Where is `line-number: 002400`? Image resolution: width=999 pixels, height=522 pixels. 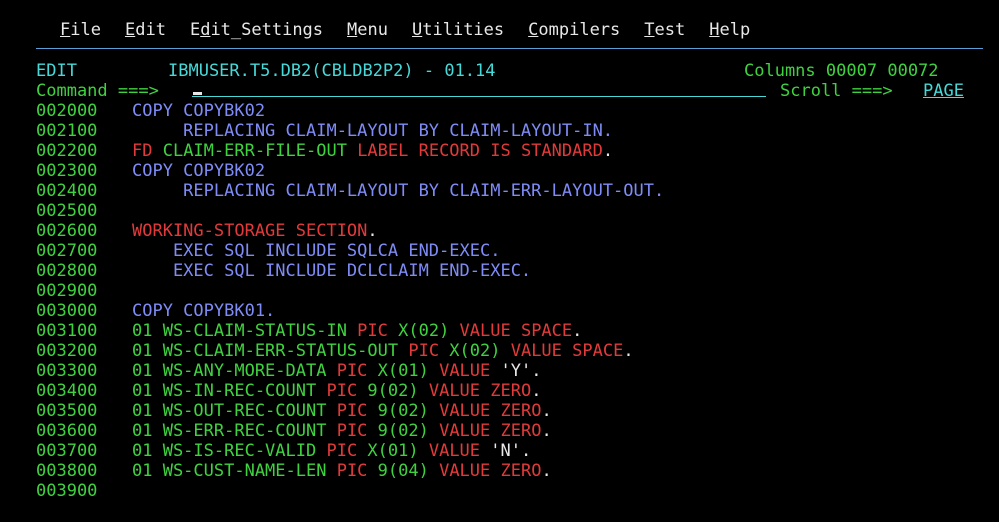 line-number: 002400 is located at coordinates (66, 191).